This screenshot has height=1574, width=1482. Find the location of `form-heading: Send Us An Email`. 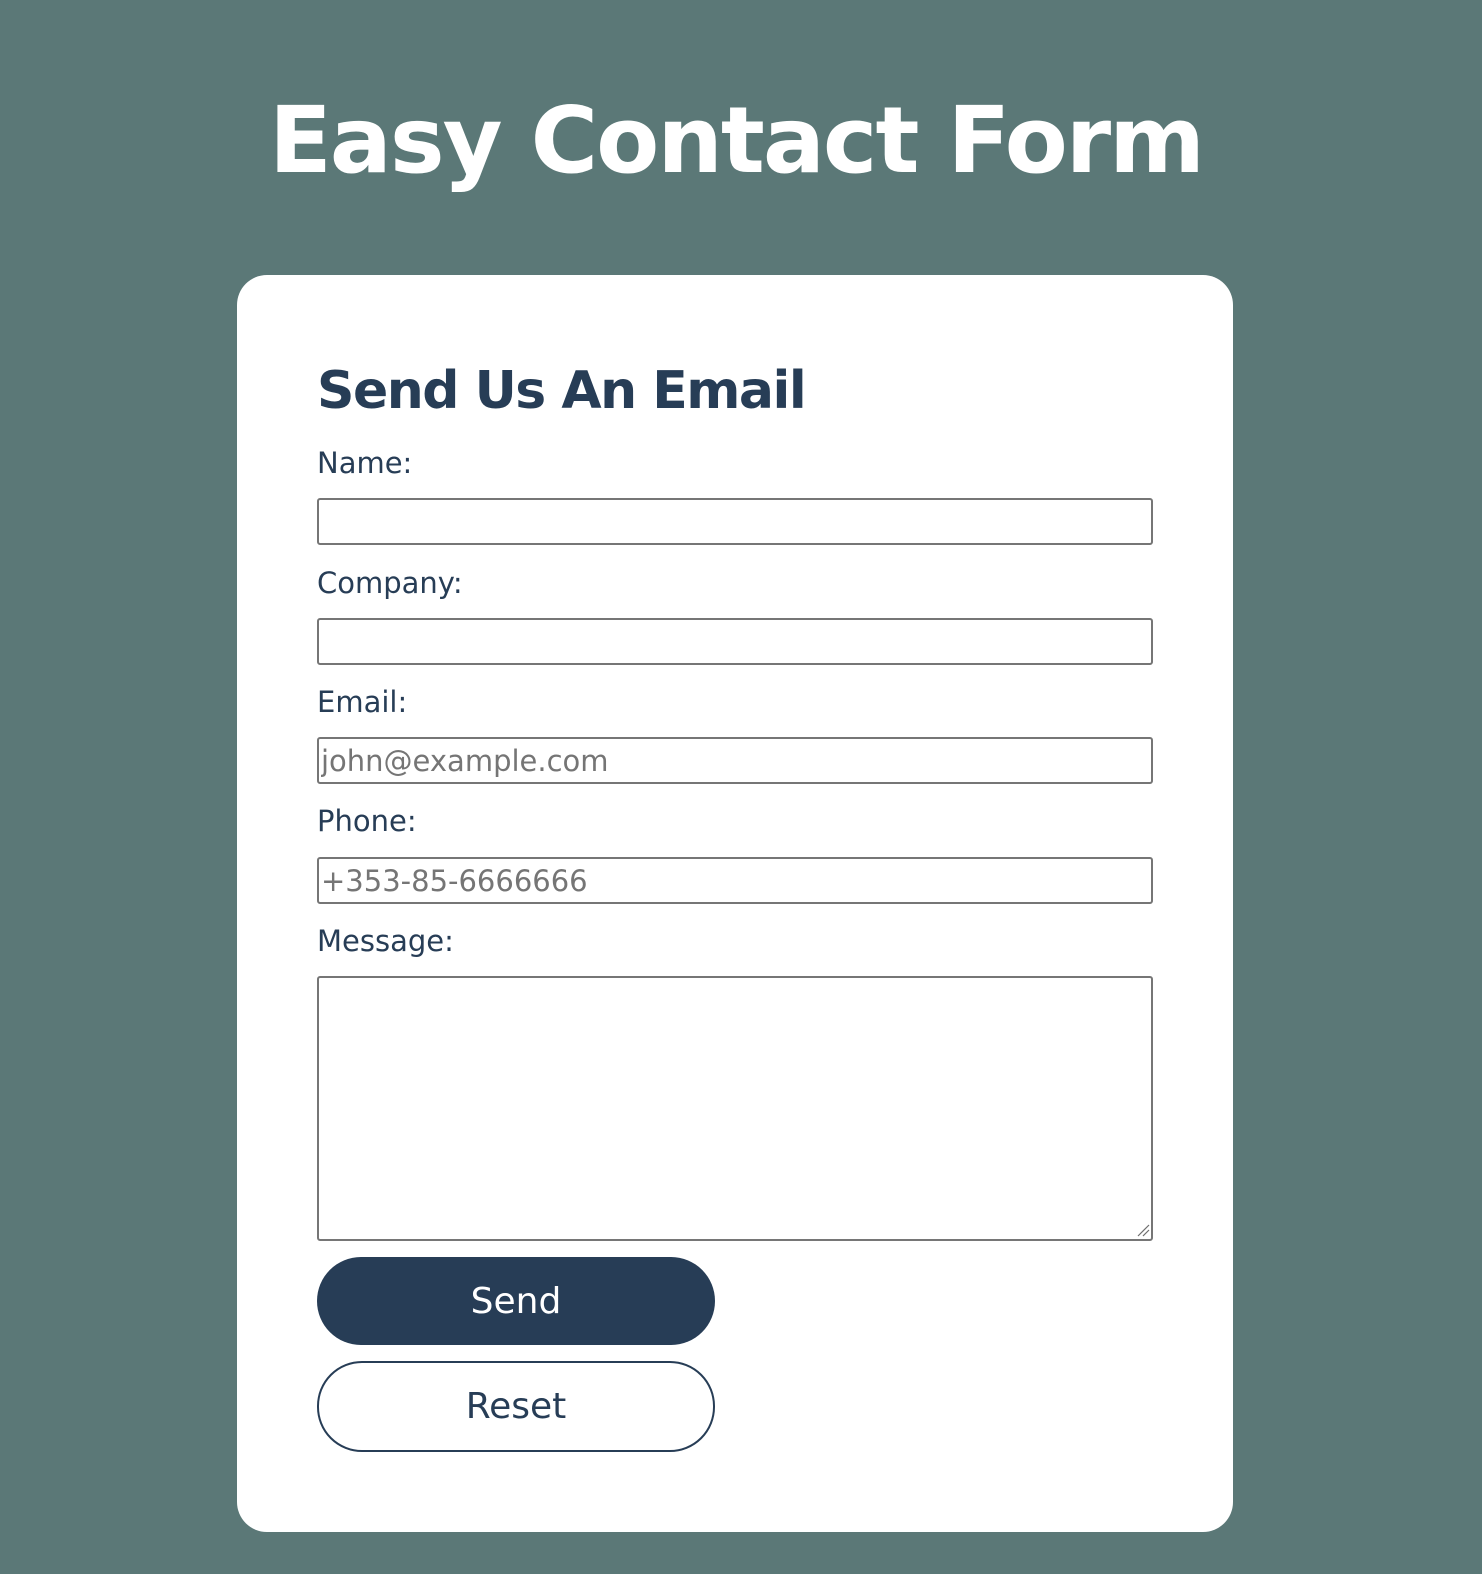

form-heading: Send Us An Email is located at coordinates (562, 391).